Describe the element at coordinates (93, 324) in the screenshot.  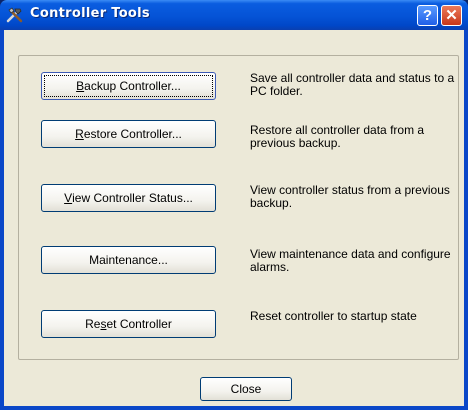
I see `button-label-pre: Re` at that location.